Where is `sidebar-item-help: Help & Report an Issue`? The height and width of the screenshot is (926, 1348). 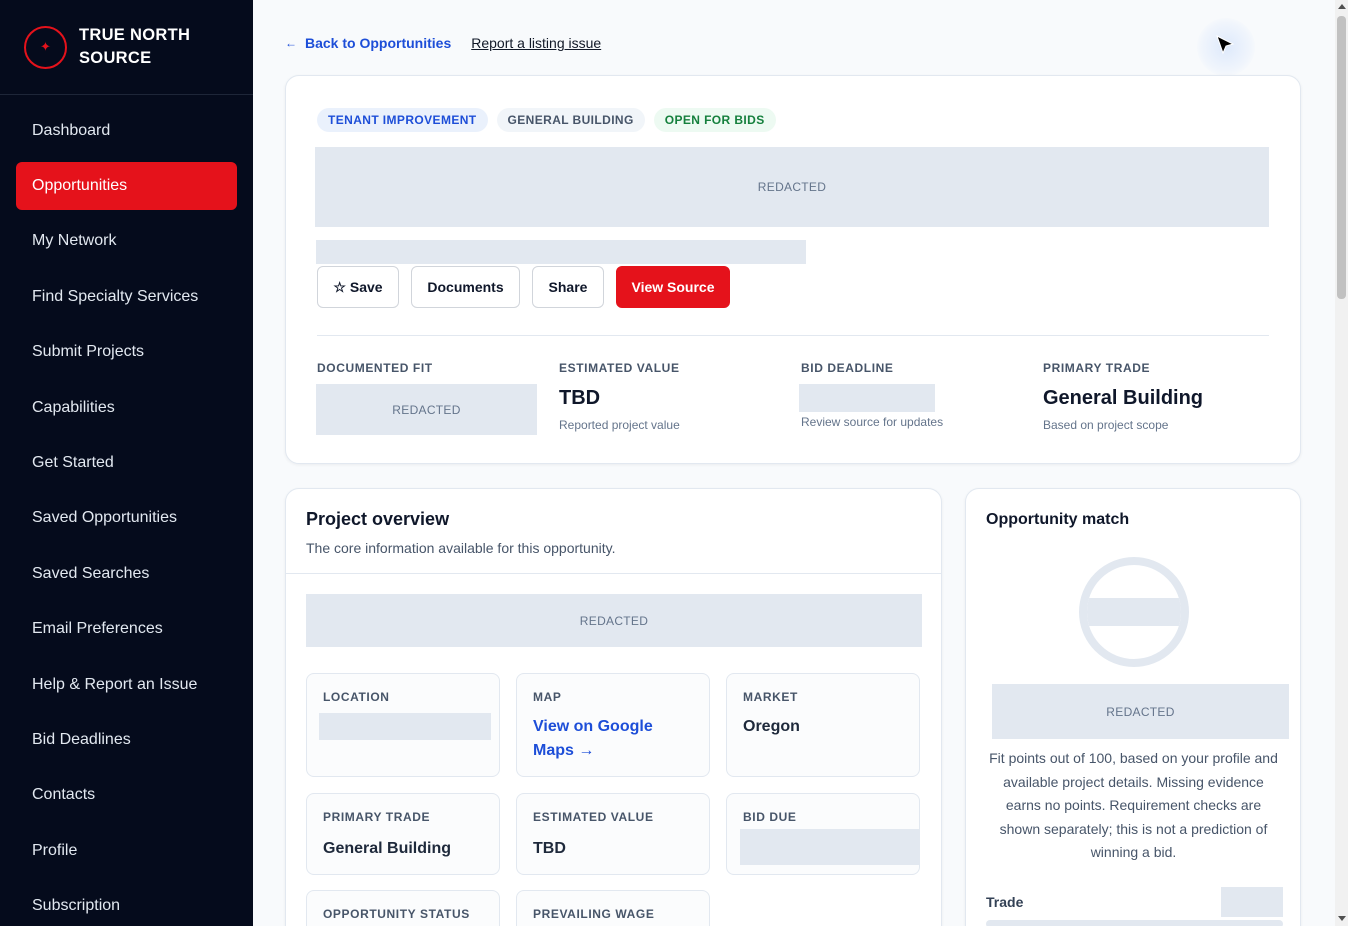
sidebar-item-help: Help & Report an Issue is located at coordinates (126, 684).